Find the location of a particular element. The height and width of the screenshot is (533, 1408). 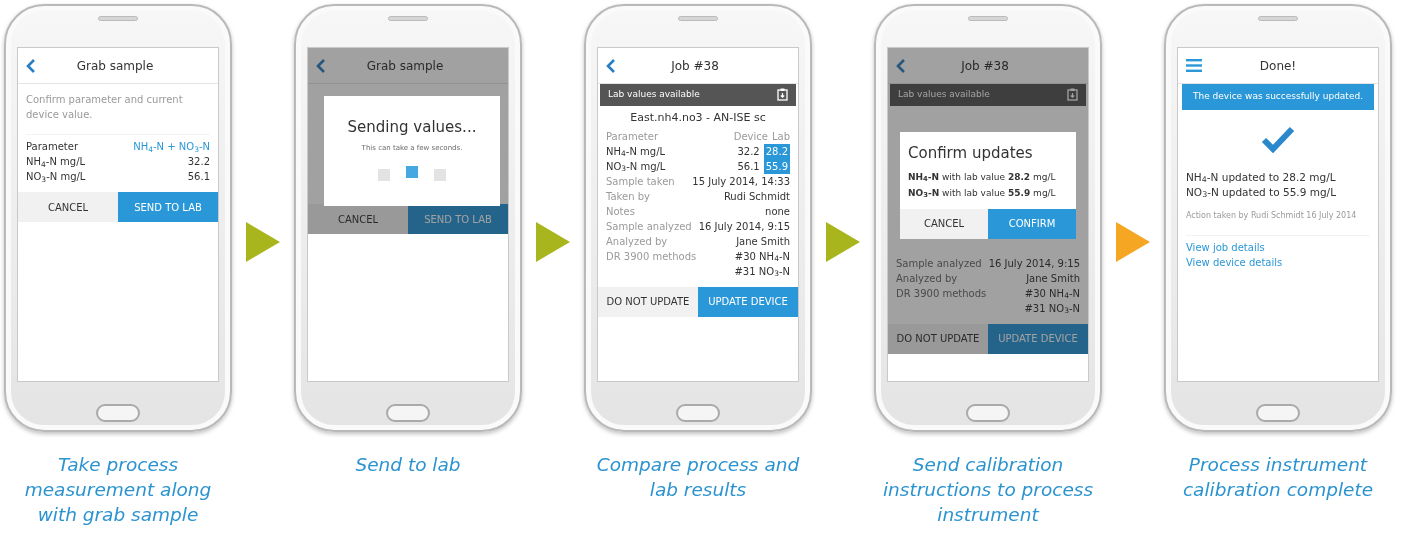

details-link: View device details is located at coordinates (1278, 262).